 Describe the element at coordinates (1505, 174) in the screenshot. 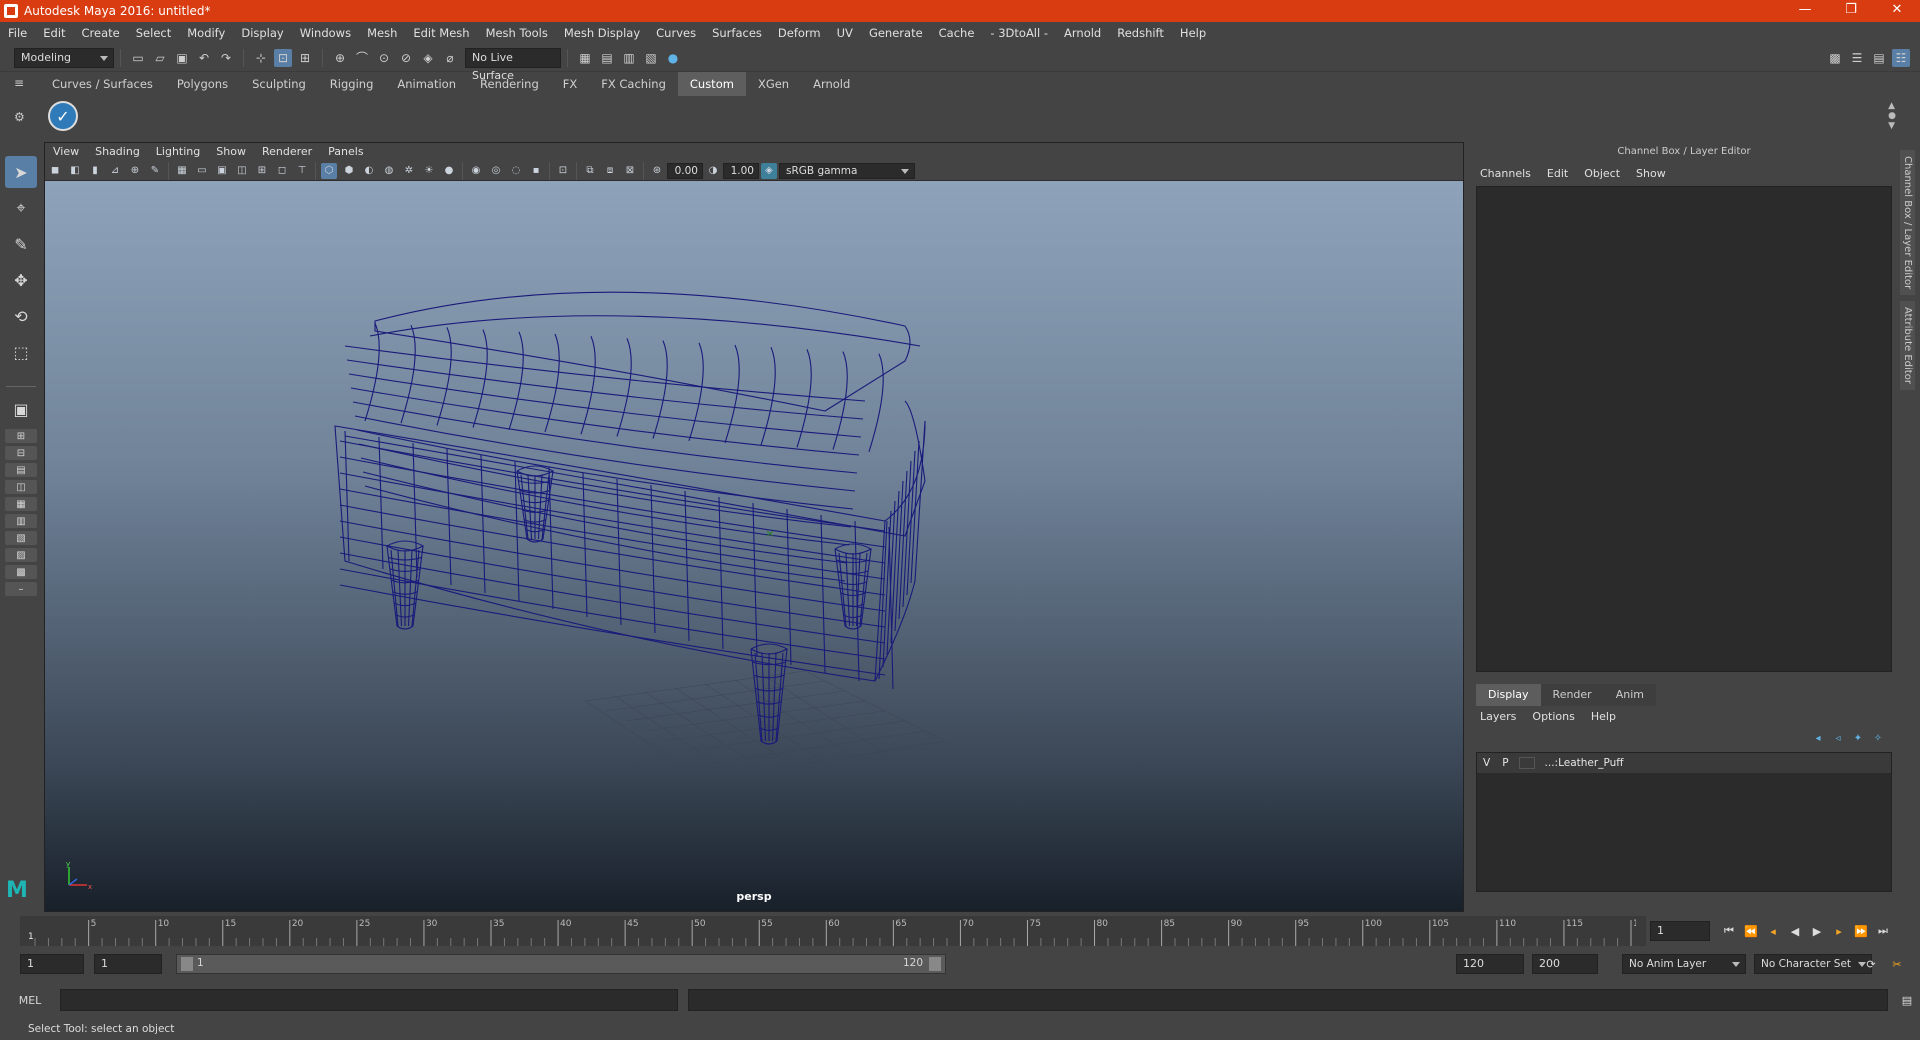

I see `cb-menu-channels: Channels` at that location.